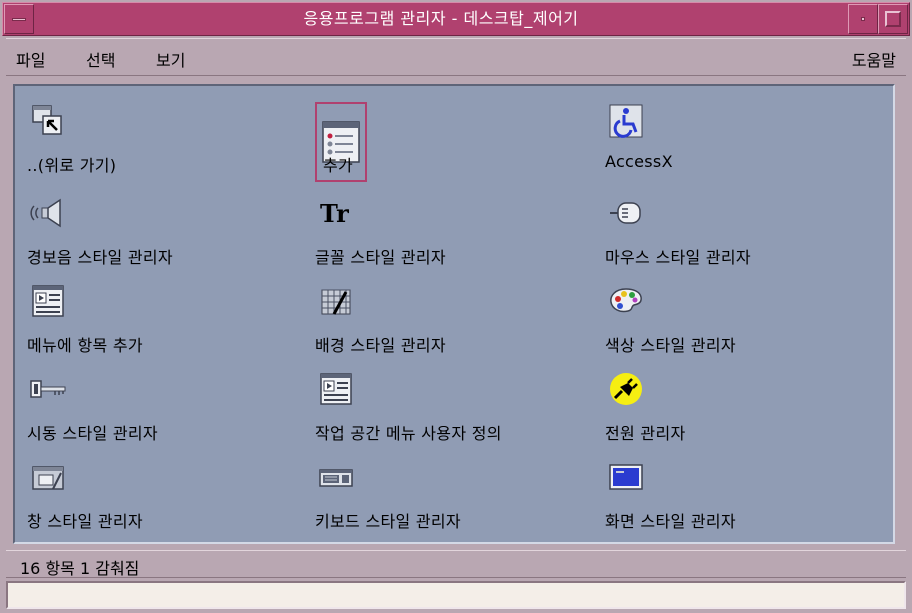 The width and height of the screenshot is (912, 613). I want to click on minimize-button, so click(863, 19).